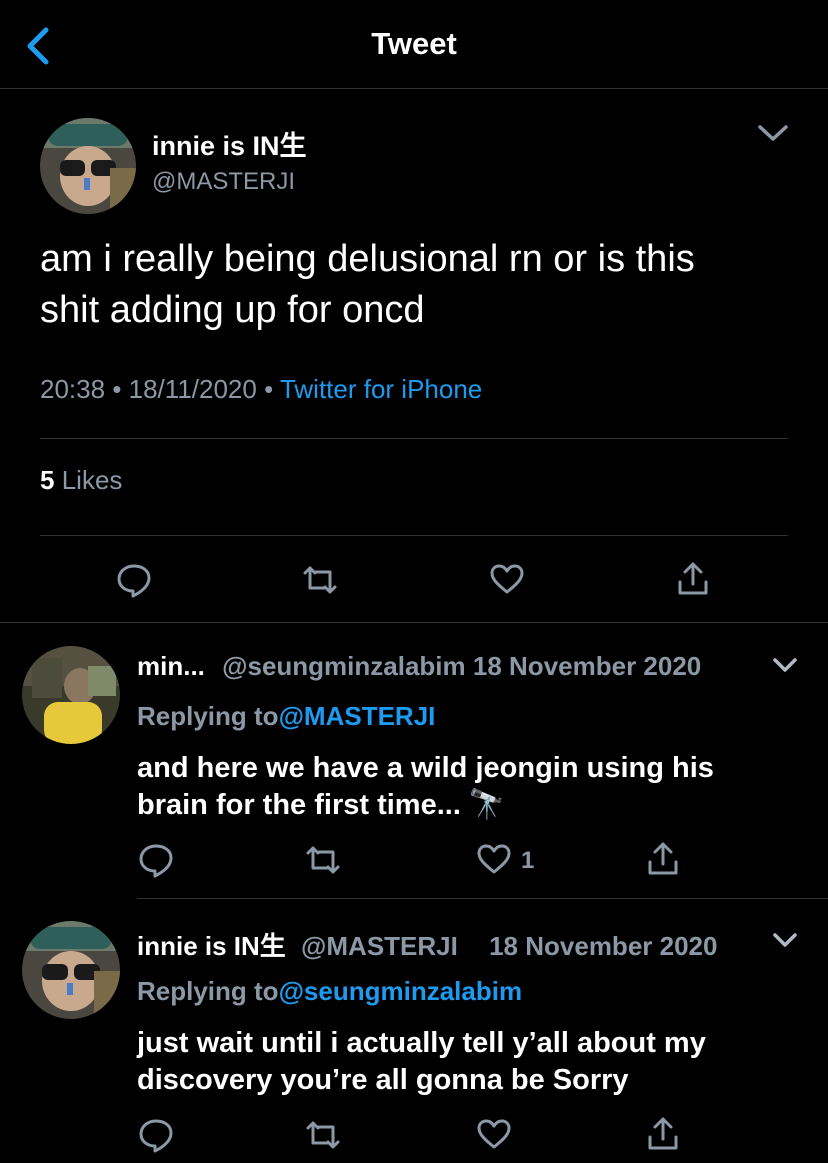 This screenshot has height=1163, width=828. What do you see at coordinates (223, 182) in the screenshot?
I see `author-handle: @MASTERJI` at bounding box center [223, 182].